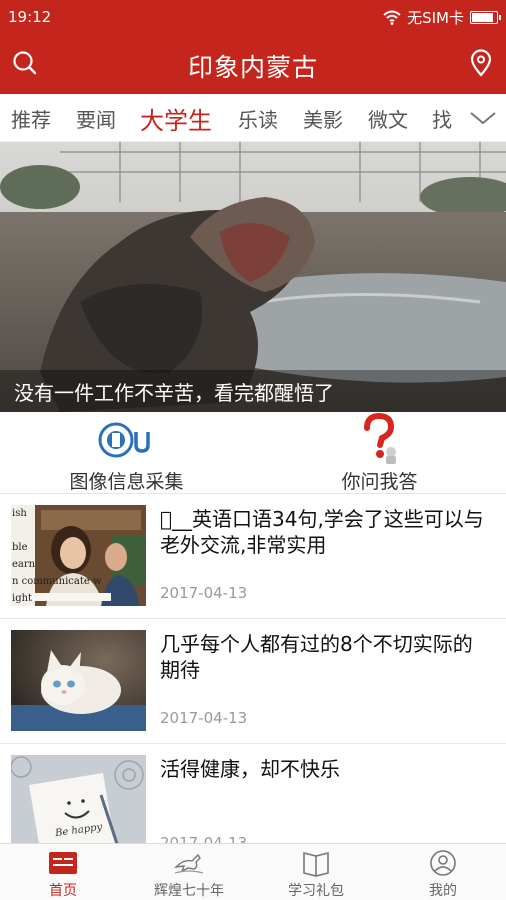 The width and height of the screenshot is (506, 900). I want to click on news-title:  __英语口语34句,学会了这些可以与老外交流,非常实用, so click(322, 532).